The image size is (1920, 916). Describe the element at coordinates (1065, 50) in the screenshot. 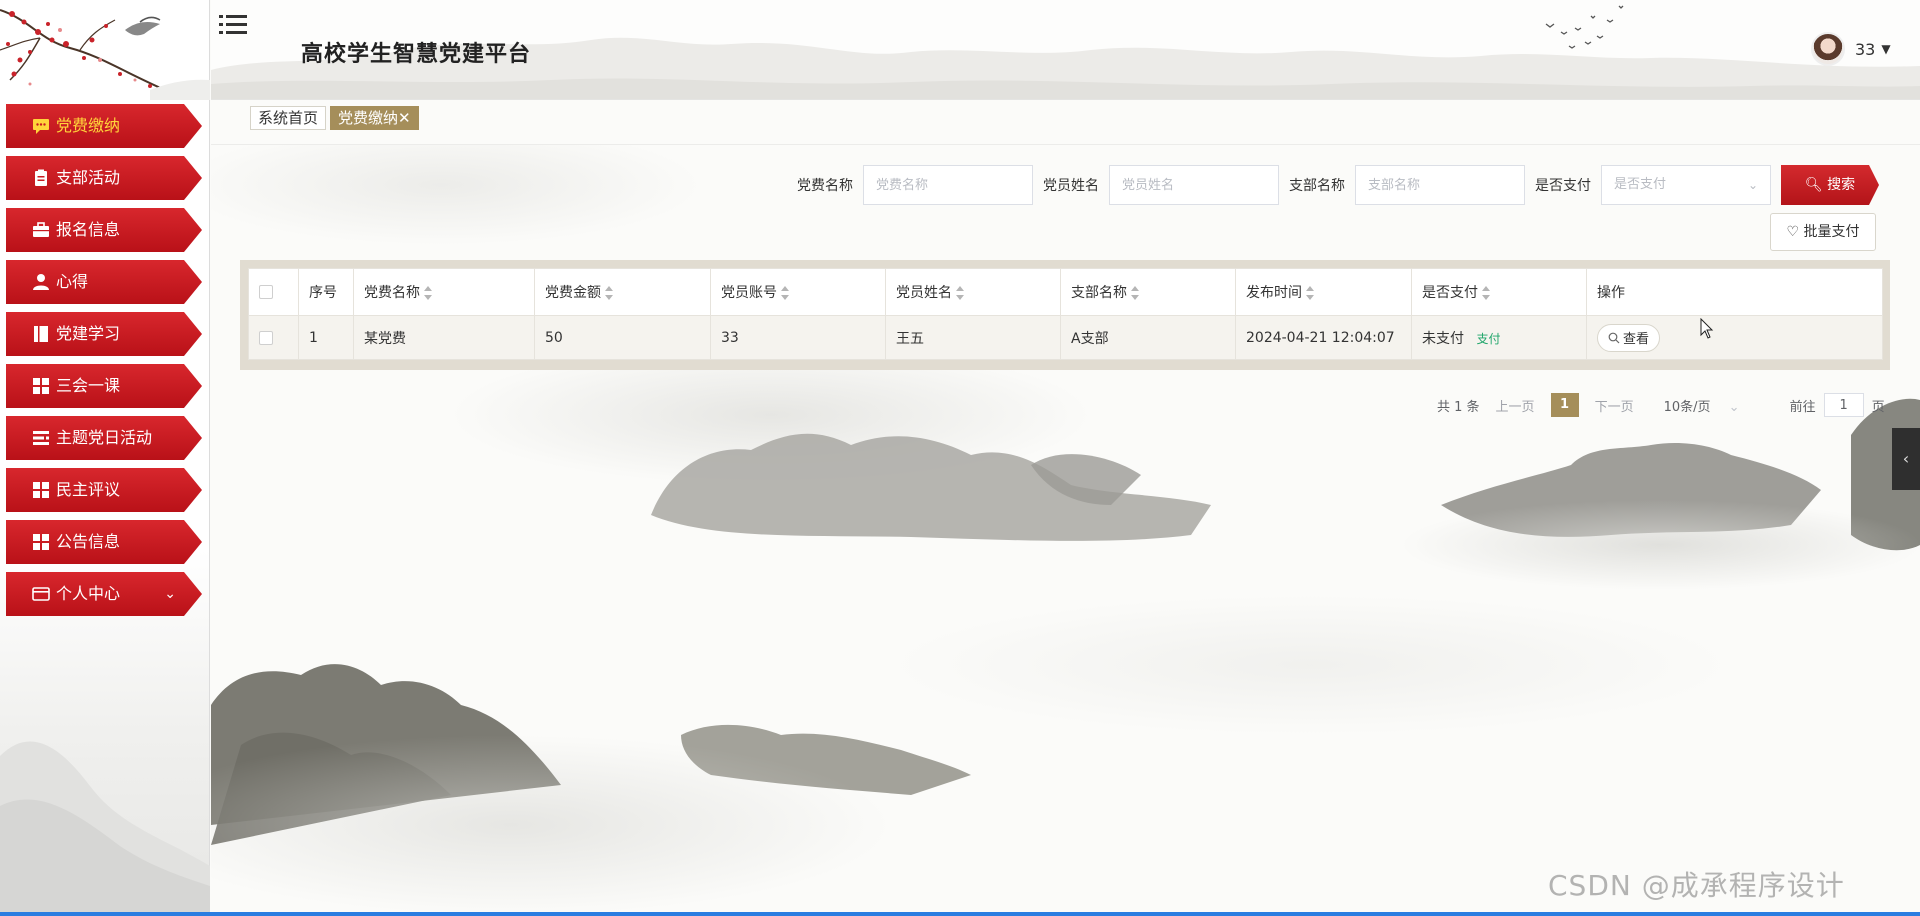

I see `top-header: 高校学生智慧党建平台 33 ▼` at that location.